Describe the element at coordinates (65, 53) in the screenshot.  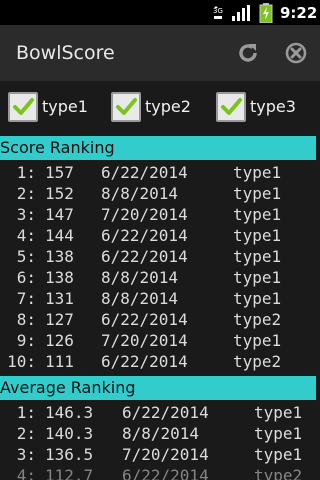
I see `app-title: BowlScore` at that location.